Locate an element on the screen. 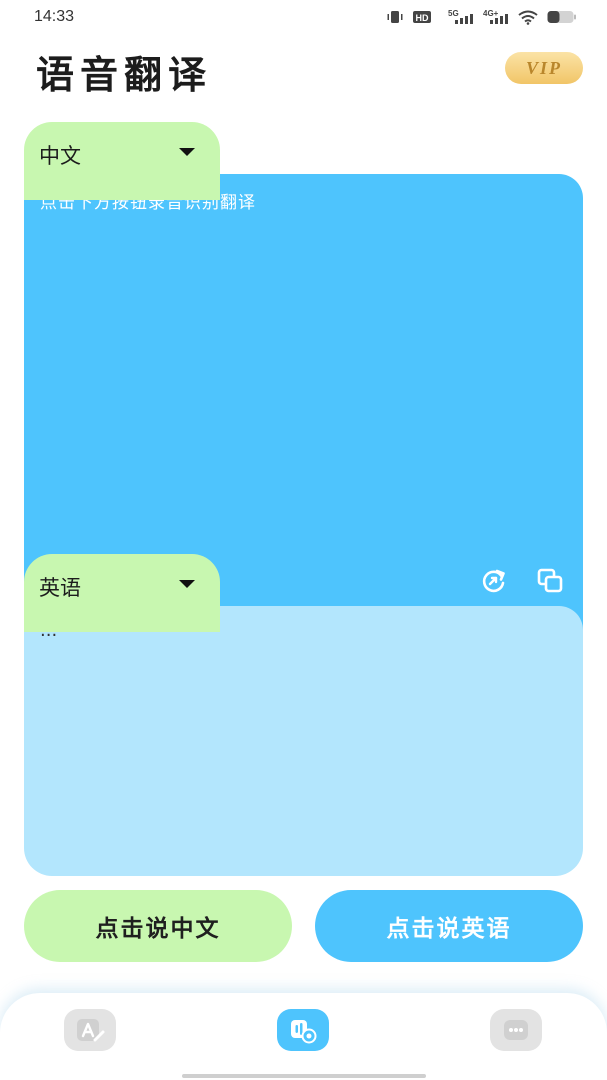 This screenshot has width=607, height=1080. vip-button: VIP is located at coordinates (544, 68).